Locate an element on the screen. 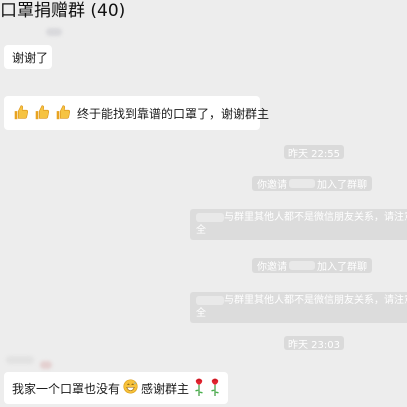  message-text: 我家一个口罩也没有 is located at coordinates (66, 388).